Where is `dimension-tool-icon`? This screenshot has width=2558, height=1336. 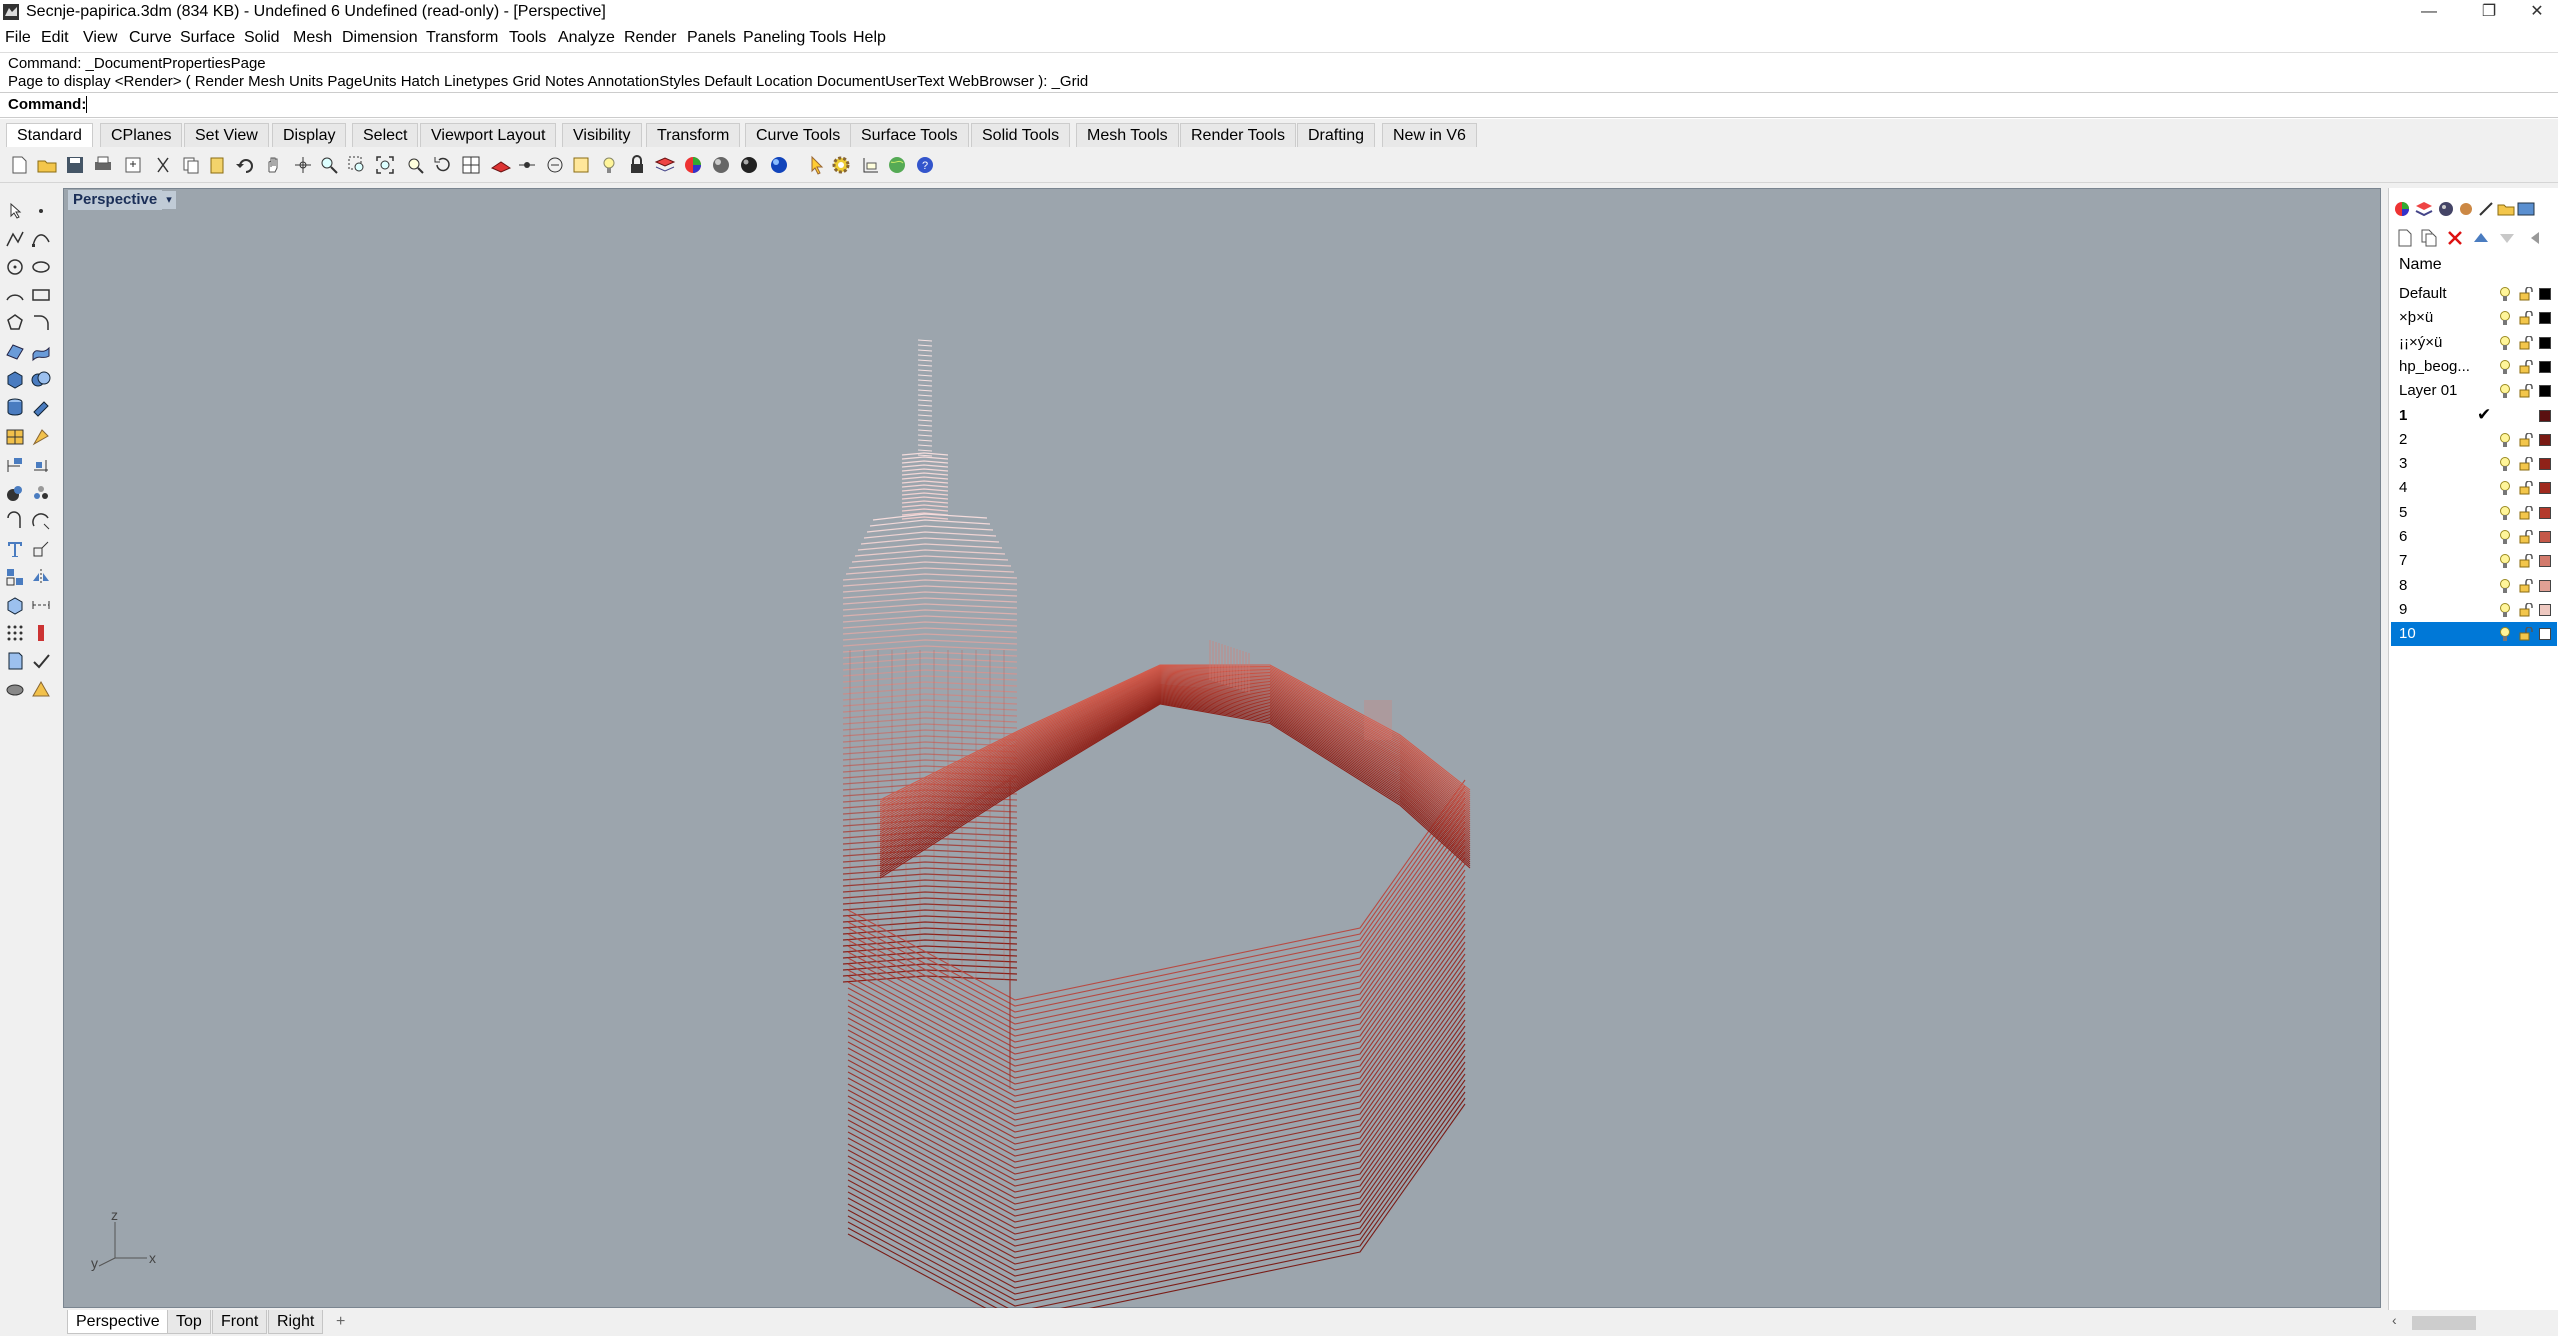
dimension-tool-icon is located at coordinates (871, 165).